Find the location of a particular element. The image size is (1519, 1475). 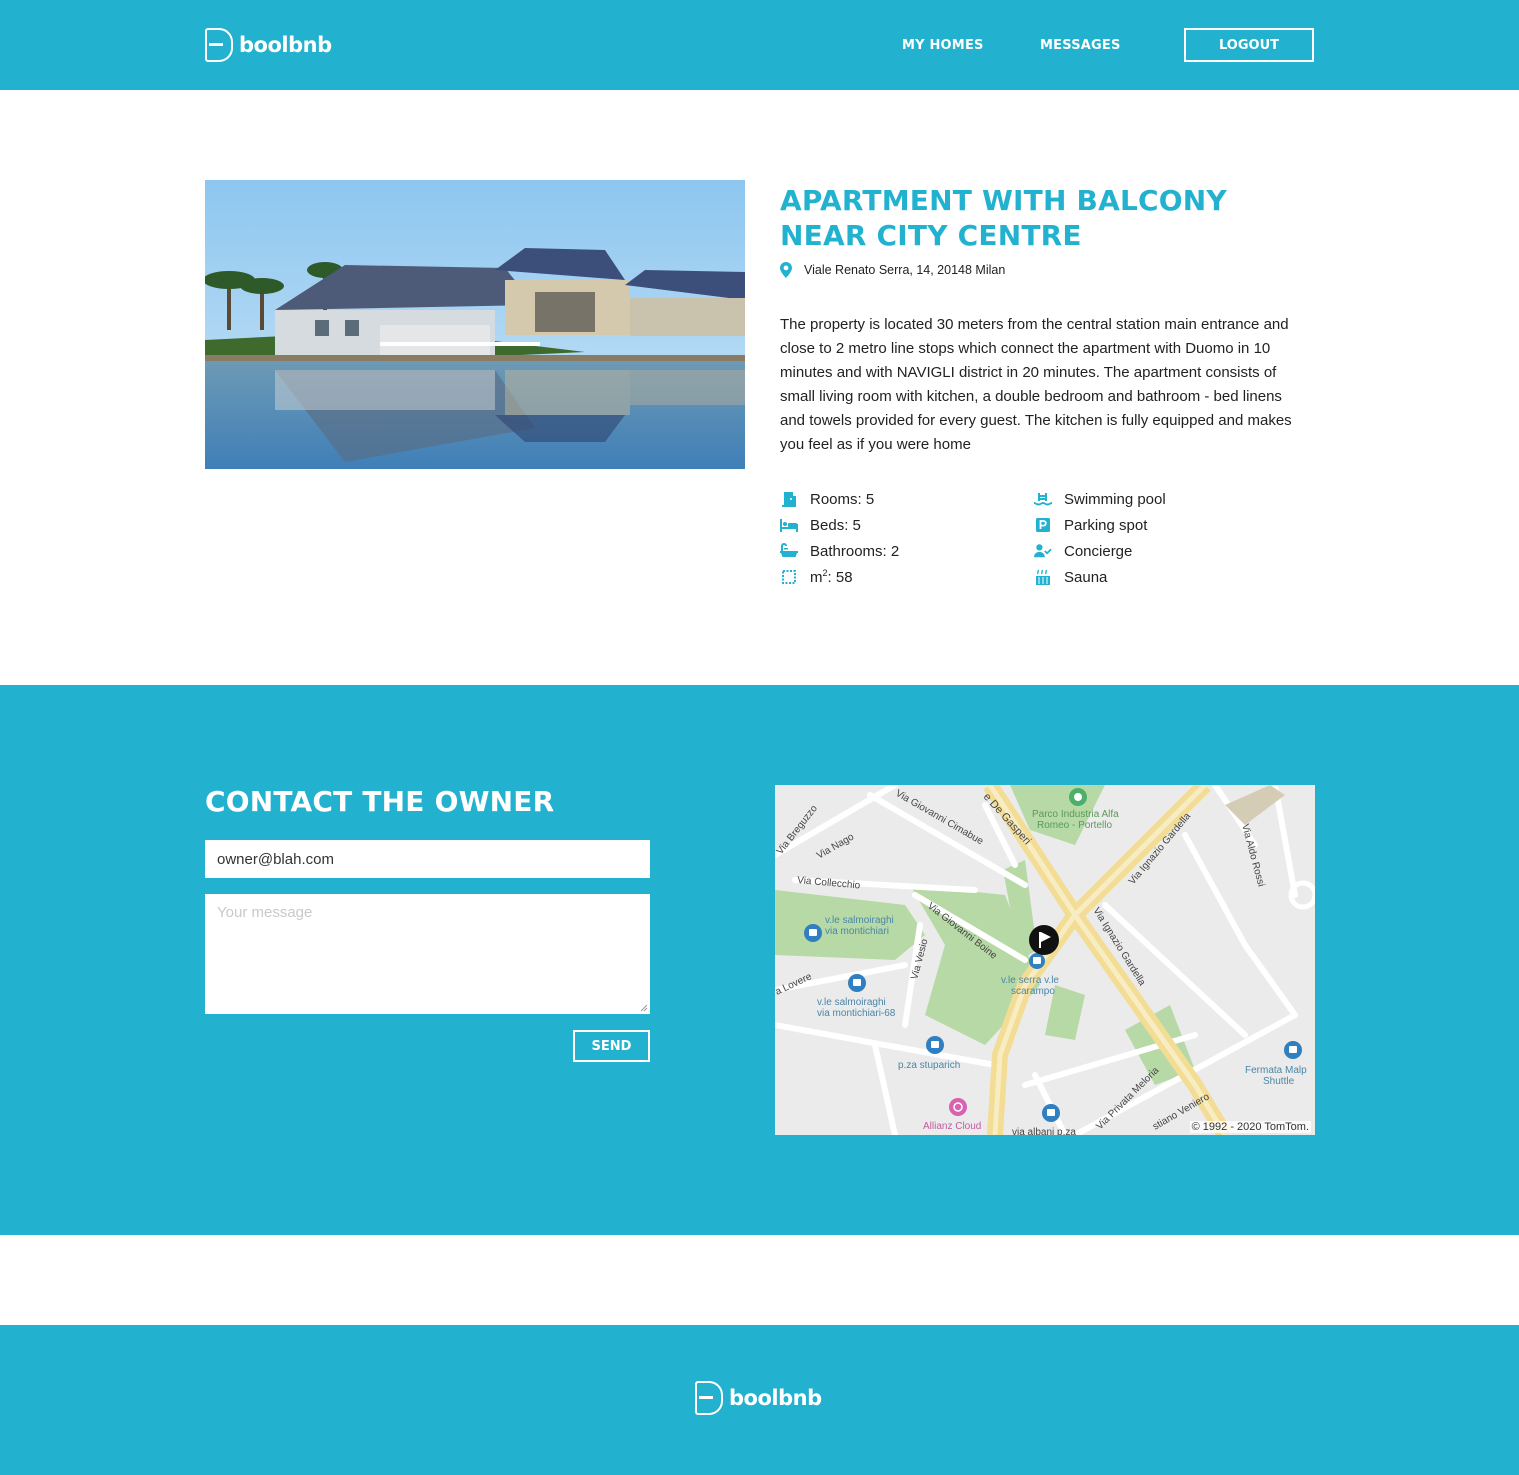

service-pool-text: Swimming pool is located at coordinates (1115, 499).